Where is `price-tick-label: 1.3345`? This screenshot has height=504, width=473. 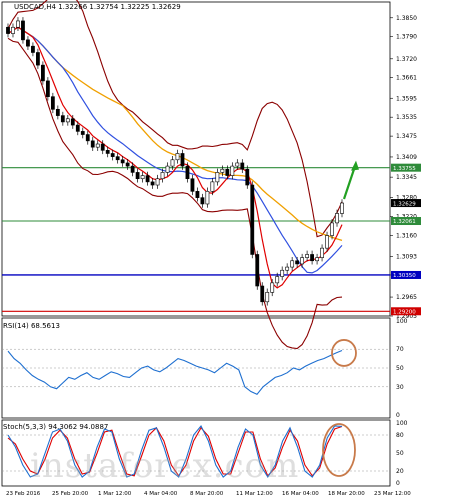
price-tick-label: 1.3345 is located at coordinates (406, 177).